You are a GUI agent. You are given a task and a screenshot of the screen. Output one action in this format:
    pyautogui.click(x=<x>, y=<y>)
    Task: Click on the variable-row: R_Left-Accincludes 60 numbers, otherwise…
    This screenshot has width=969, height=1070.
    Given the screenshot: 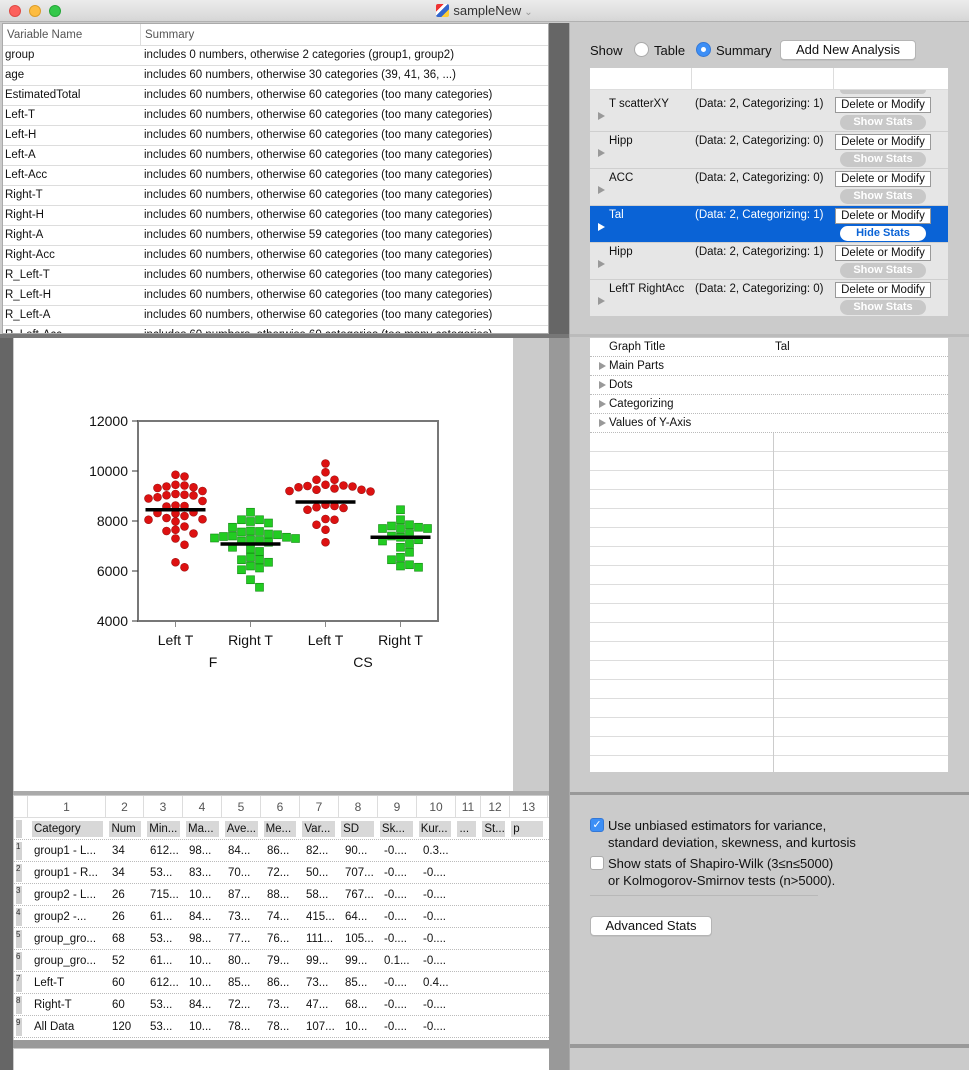 What is the action you would take?
    pyautogui.click(x=275, y=329)
    